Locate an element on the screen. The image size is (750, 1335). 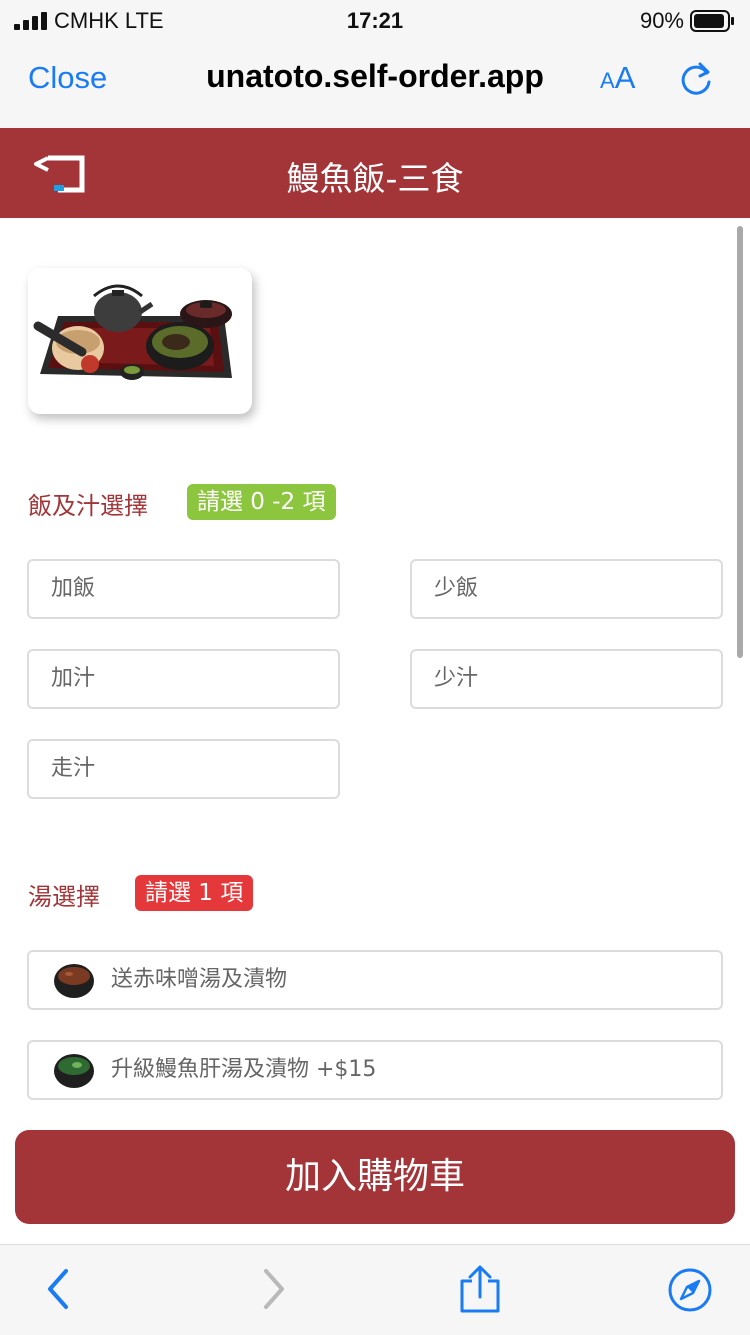
back-icon is located at coordinates (61, 172).